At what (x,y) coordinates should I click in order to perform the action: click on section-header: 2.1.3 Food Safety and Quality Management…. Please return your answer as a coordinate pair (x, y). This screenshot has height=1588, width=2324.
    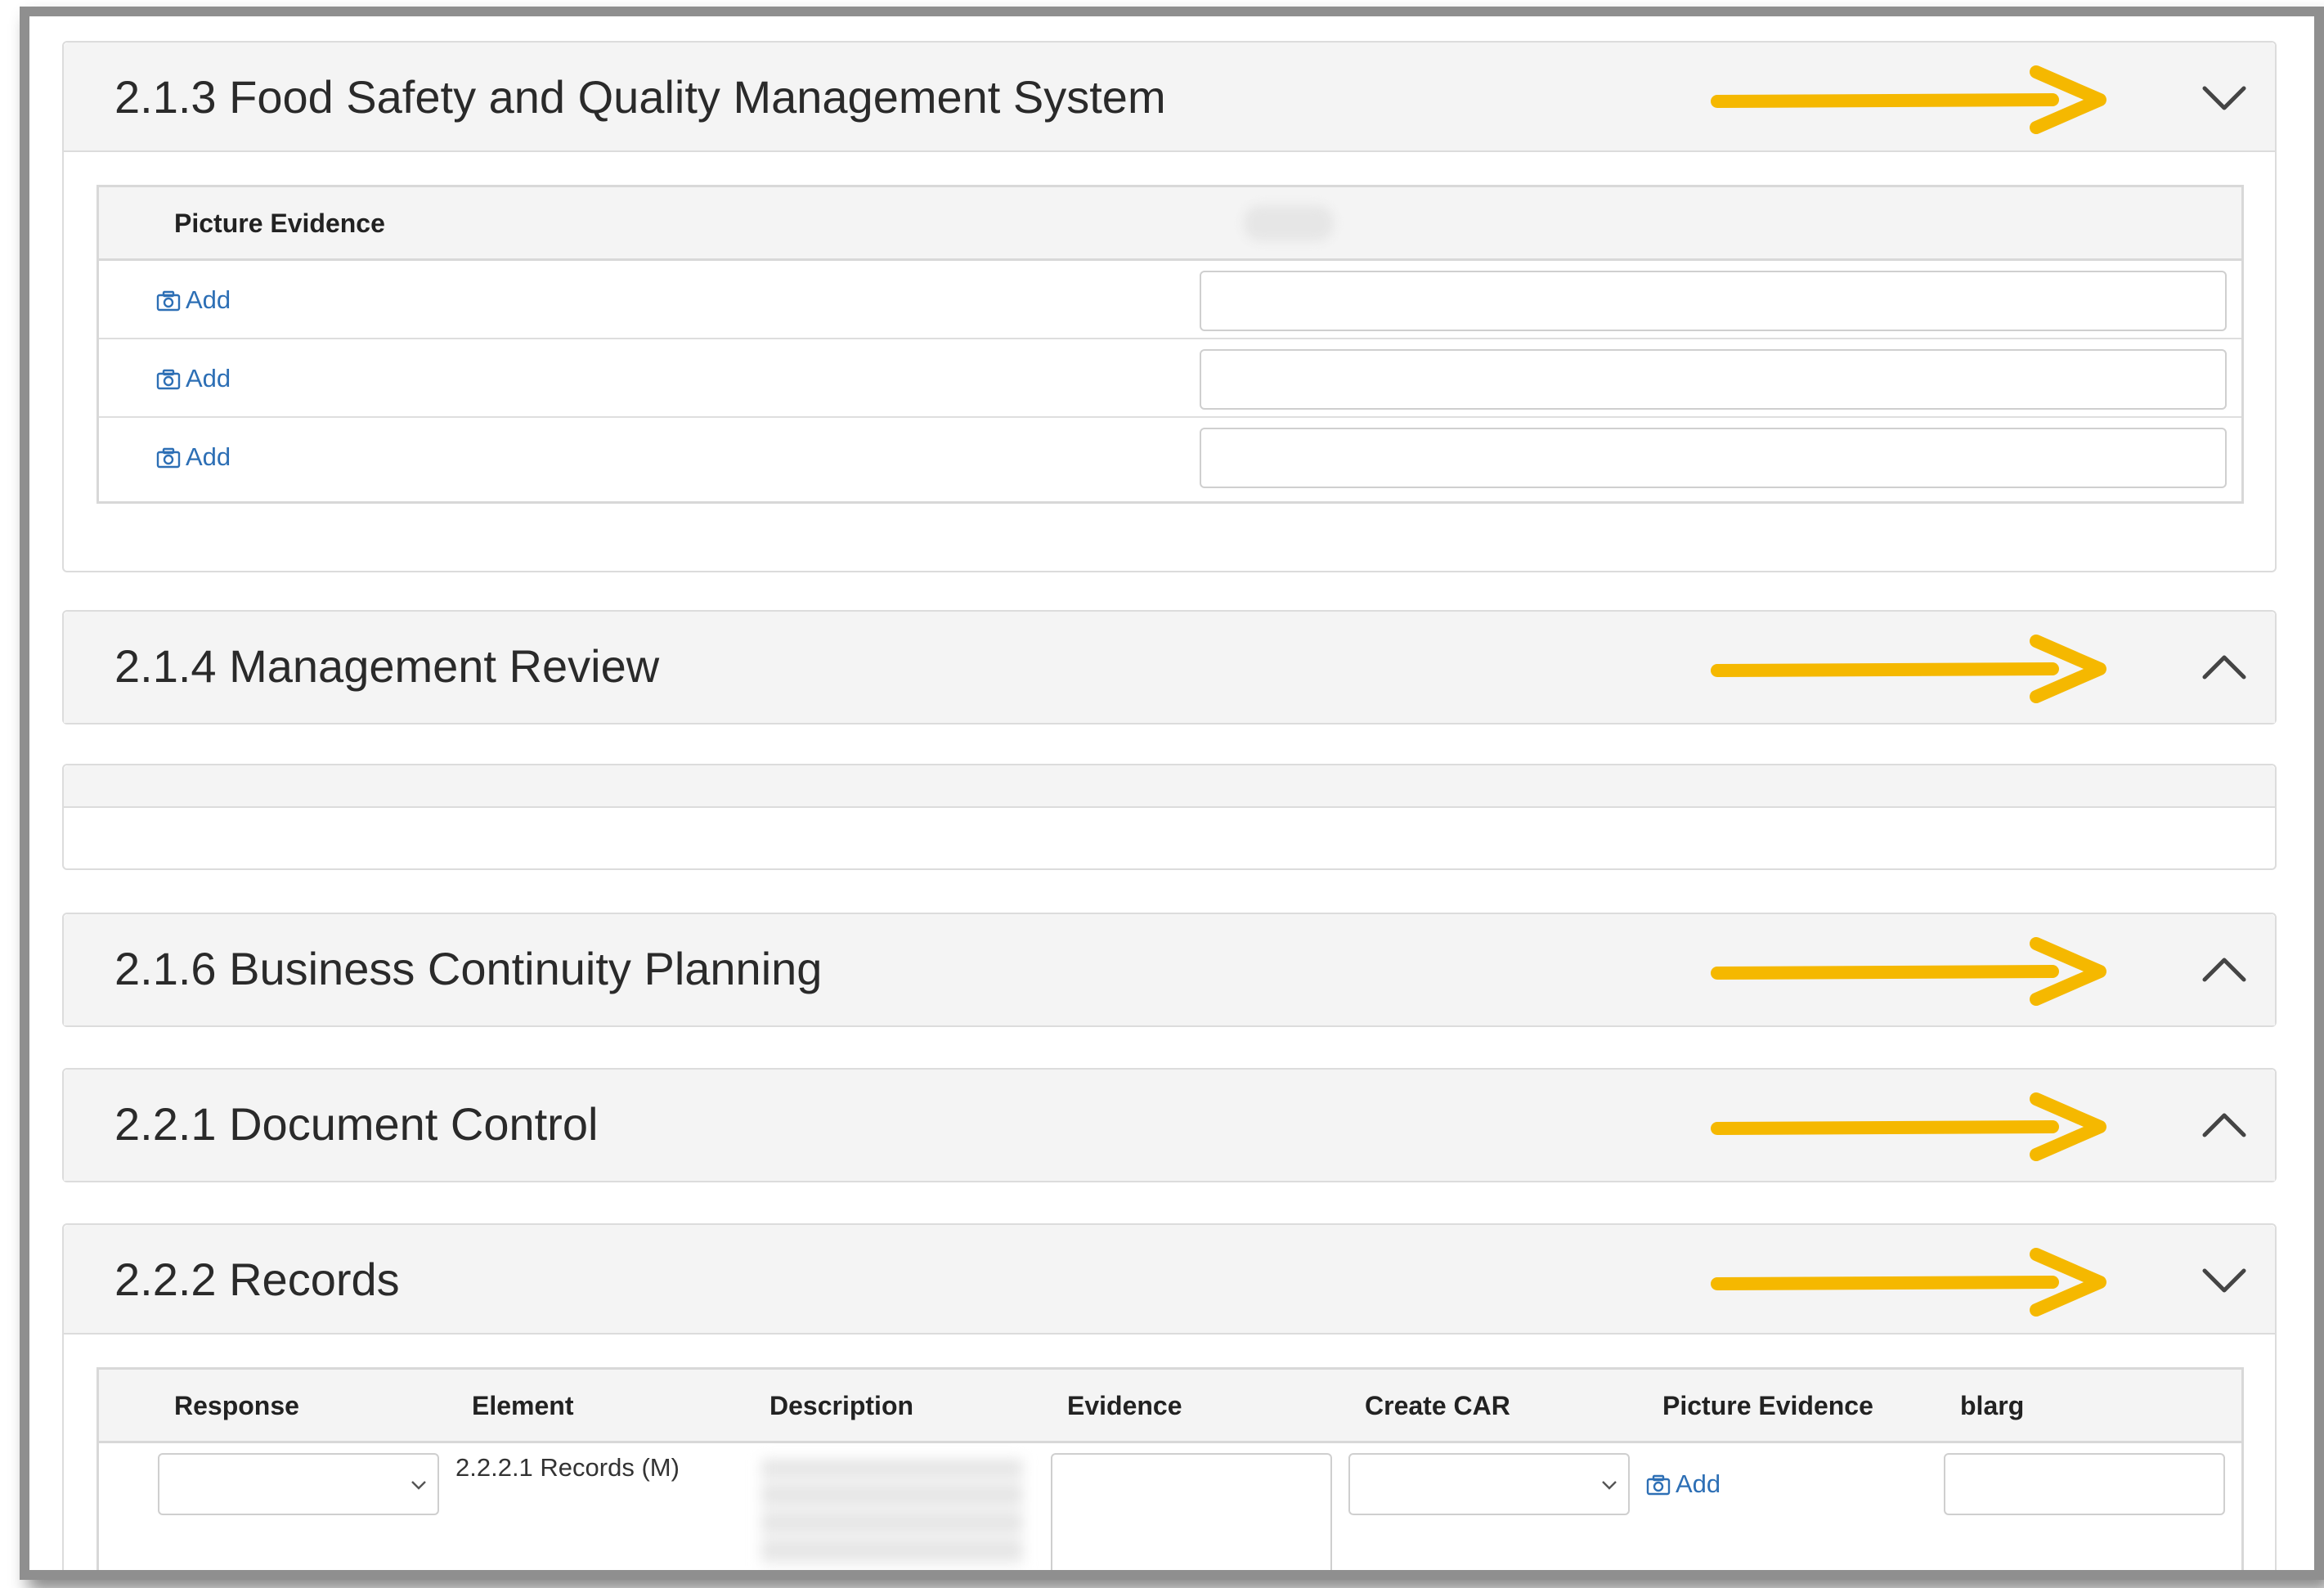
    Looking at the image, I should click on (1170, 97).